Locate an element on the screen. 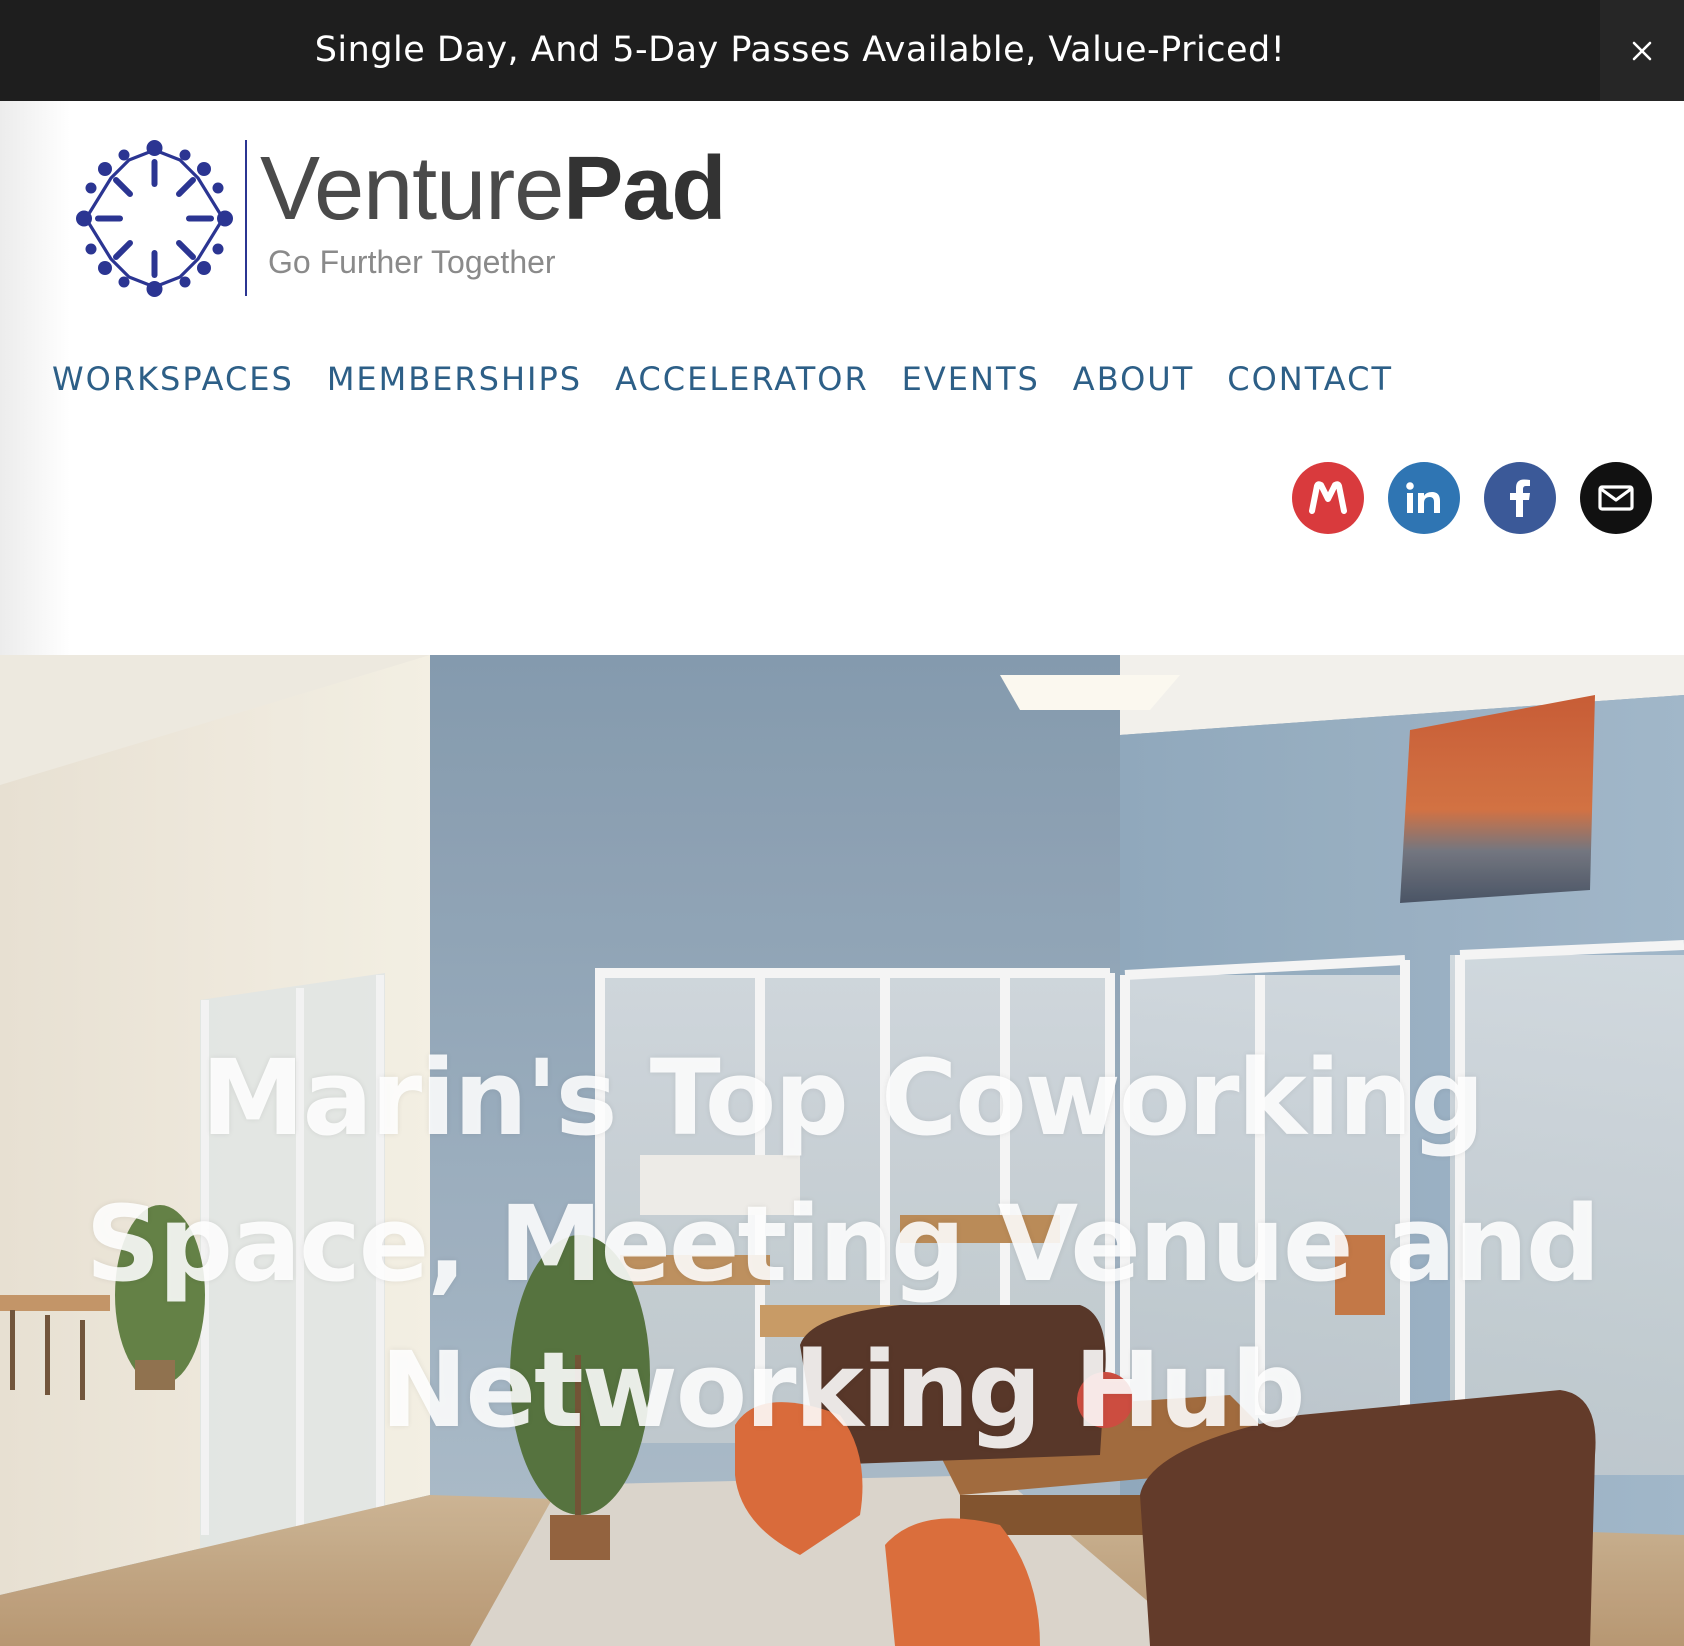  nav-item-memberships: MEMBERSHIPS is located at coordinates (454, 379).